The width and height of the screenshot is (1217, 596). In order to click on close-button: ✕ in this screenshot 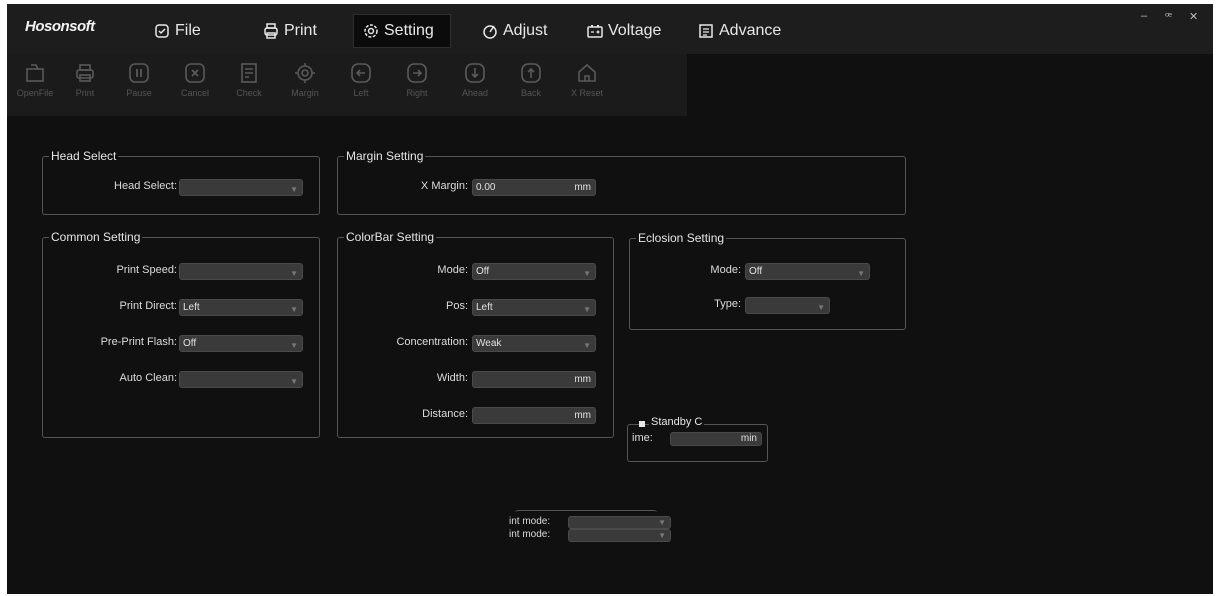, I will do `click(1193, 16)`.